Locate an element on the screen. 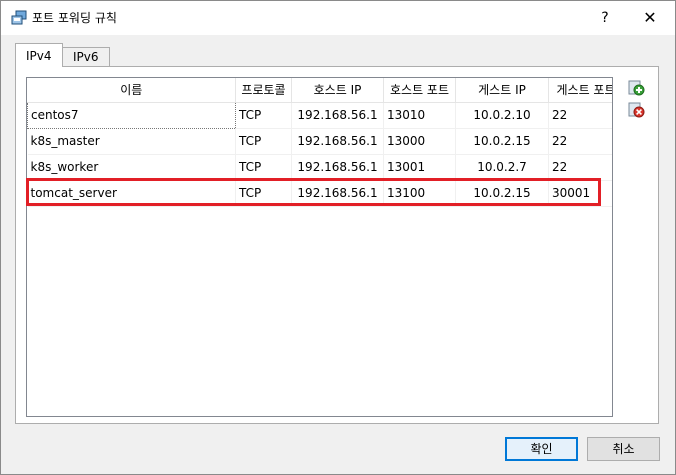  network-app-icon is located at coordinates (19, 17).